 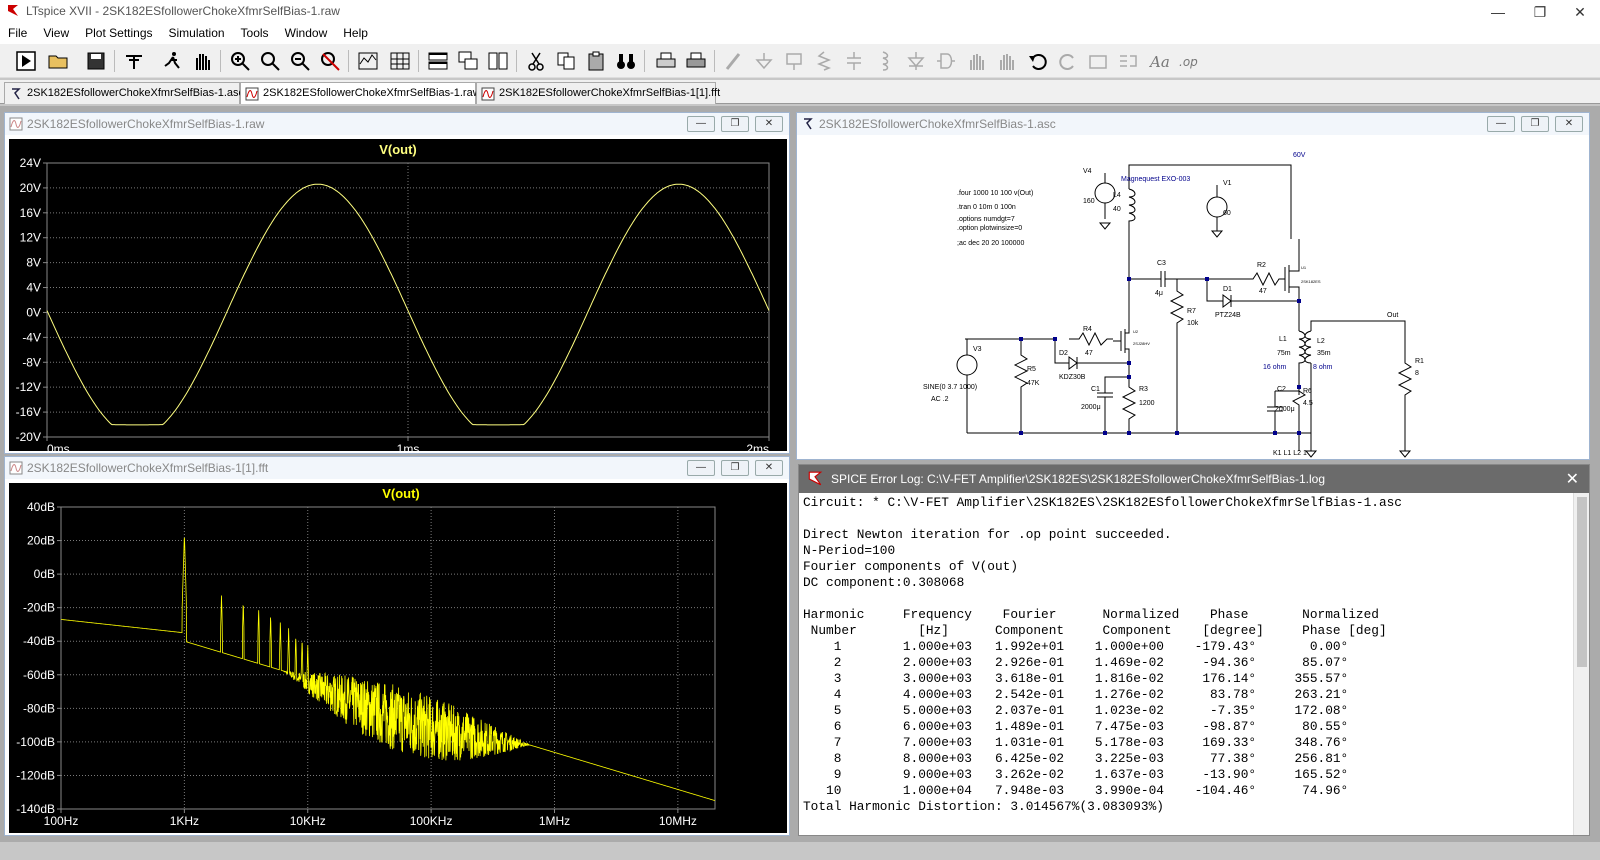 What do you see at coordinates (56, 34) in the screenshot?
I see `menu-view: View` at bounding box center [56, 34].